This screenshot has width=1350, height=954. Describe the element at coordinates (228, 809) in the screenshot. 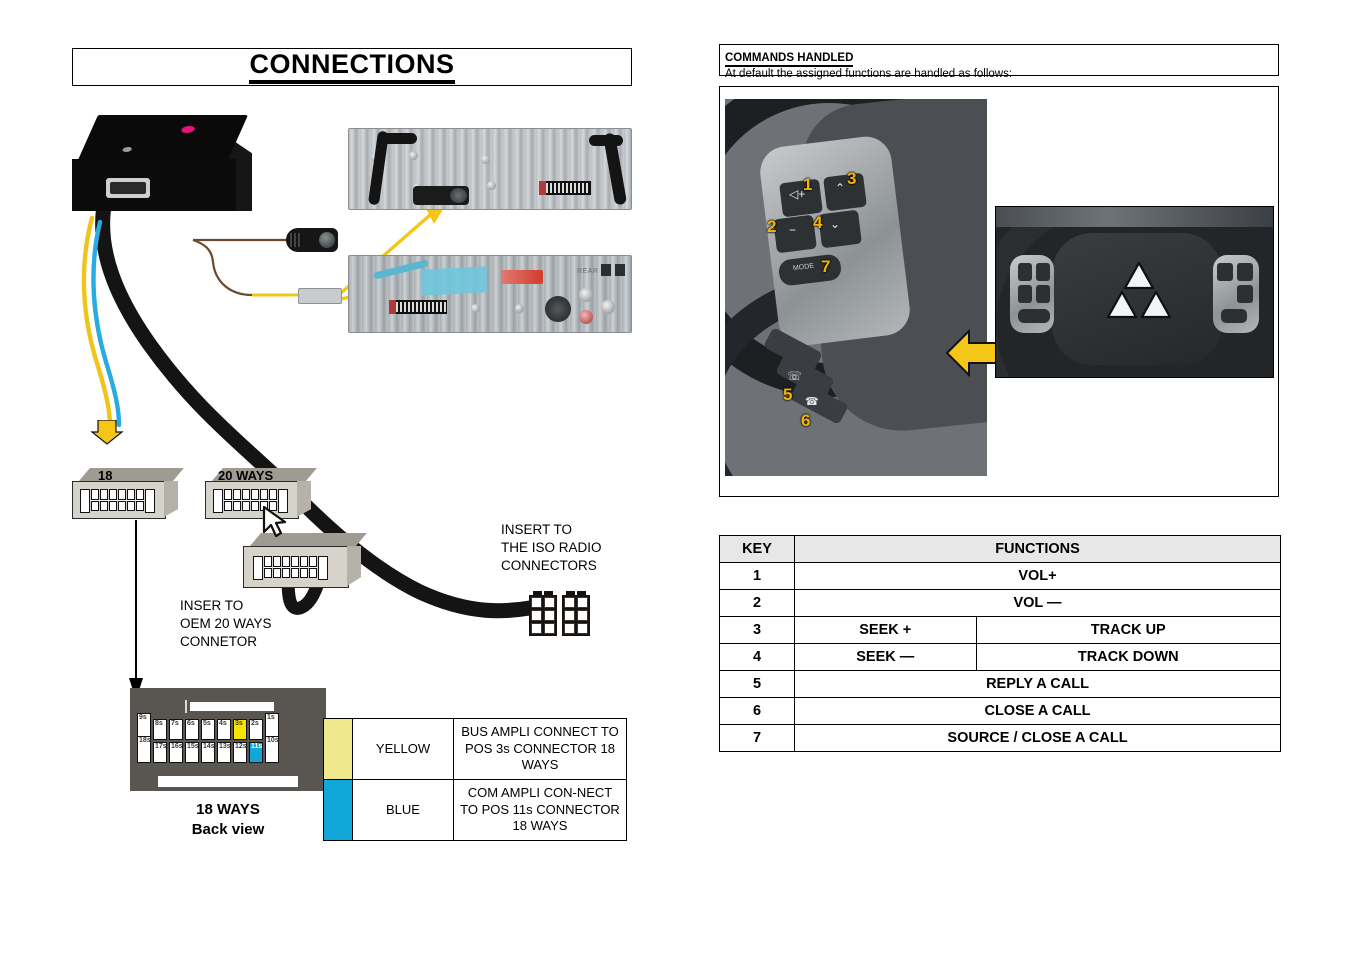

I see `backview-caption-line1: 18 WAYS` at that location.